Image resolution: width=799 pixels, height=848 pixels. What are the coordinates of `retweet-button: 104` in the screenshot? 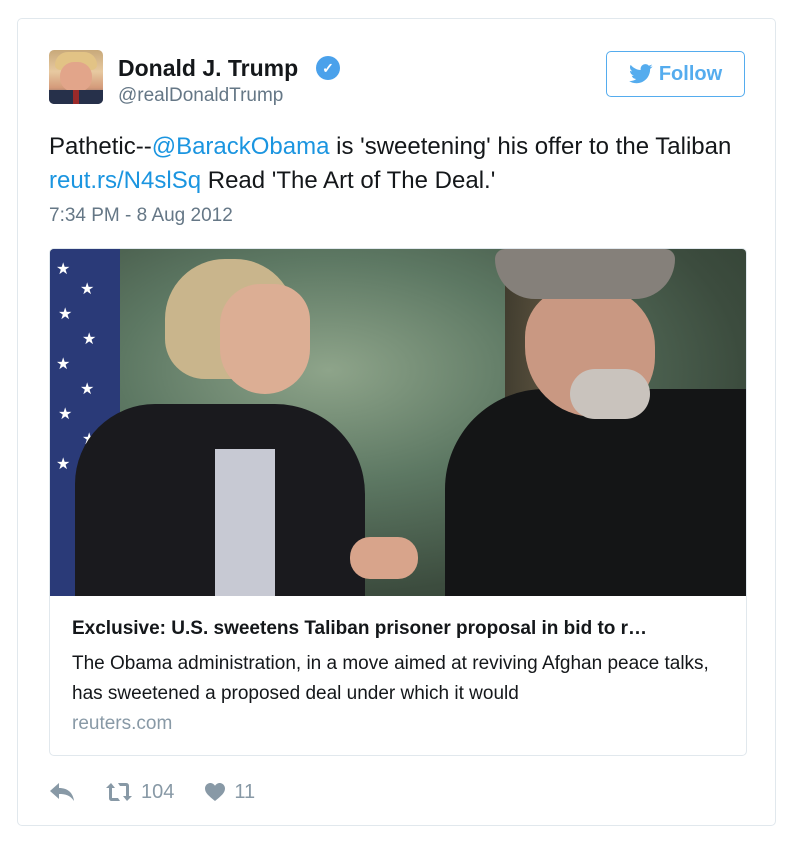 It's located at (124, 792).